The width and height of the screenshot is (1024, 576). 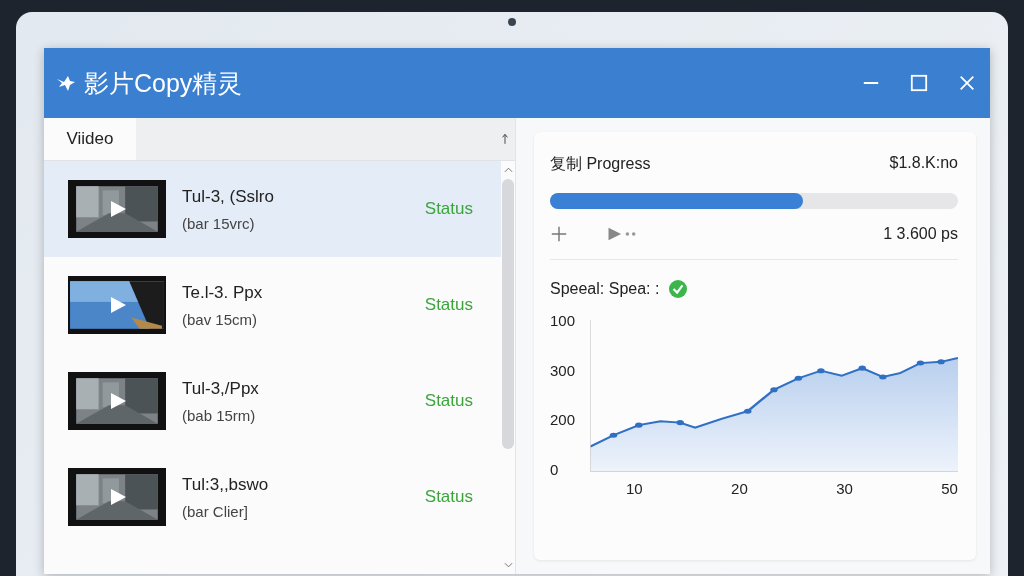 What do you see at coordinates (563, 320) in the screenshot?
I see `axis-label: 100` at bounding box center [563, 320].